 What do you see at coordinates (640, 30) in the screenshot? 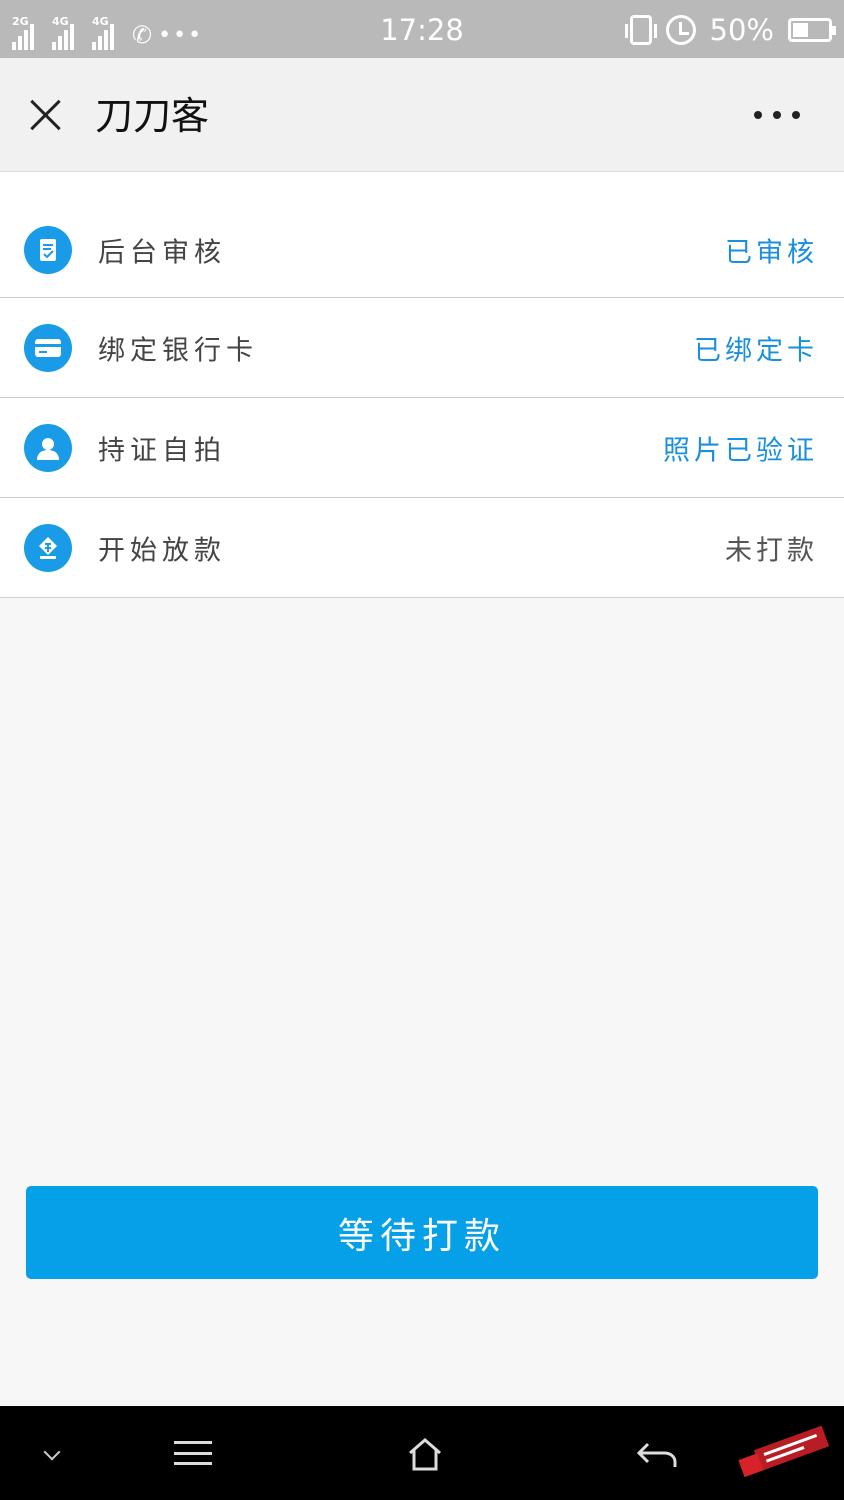
I see `vibrate-icon` at bounding box center [640, 30].